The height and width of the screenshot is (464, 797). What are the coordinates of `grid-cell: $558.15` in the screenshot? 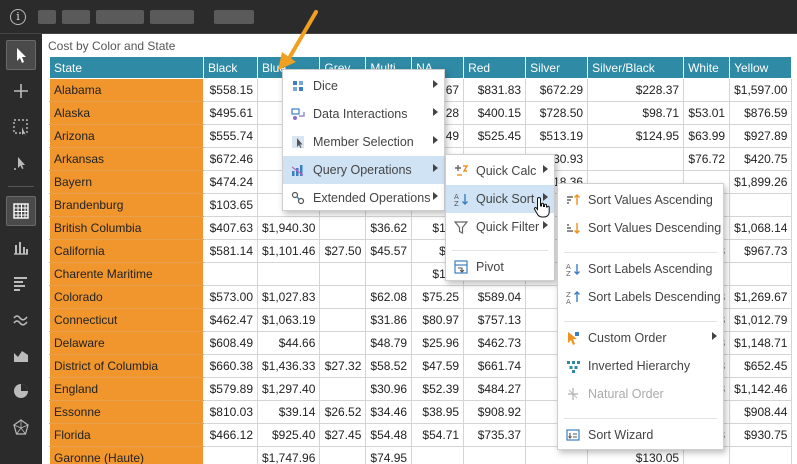 It's located at (230, 90).